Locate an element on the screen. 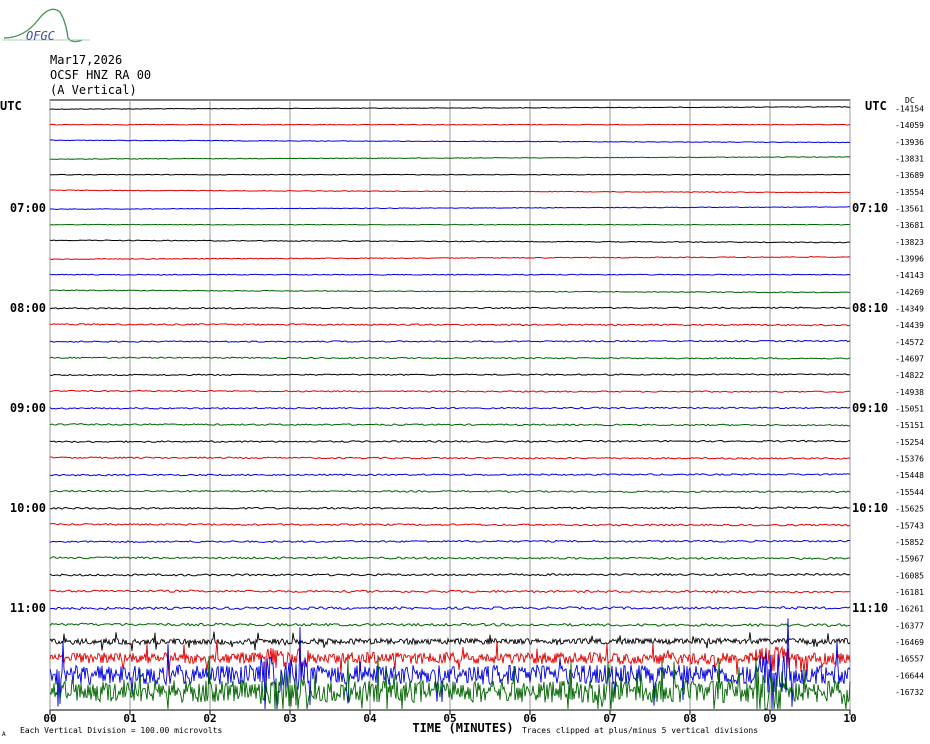 The image size is (930, 744). dc-offset-label: -16732 is located at coordinates (909, 692).